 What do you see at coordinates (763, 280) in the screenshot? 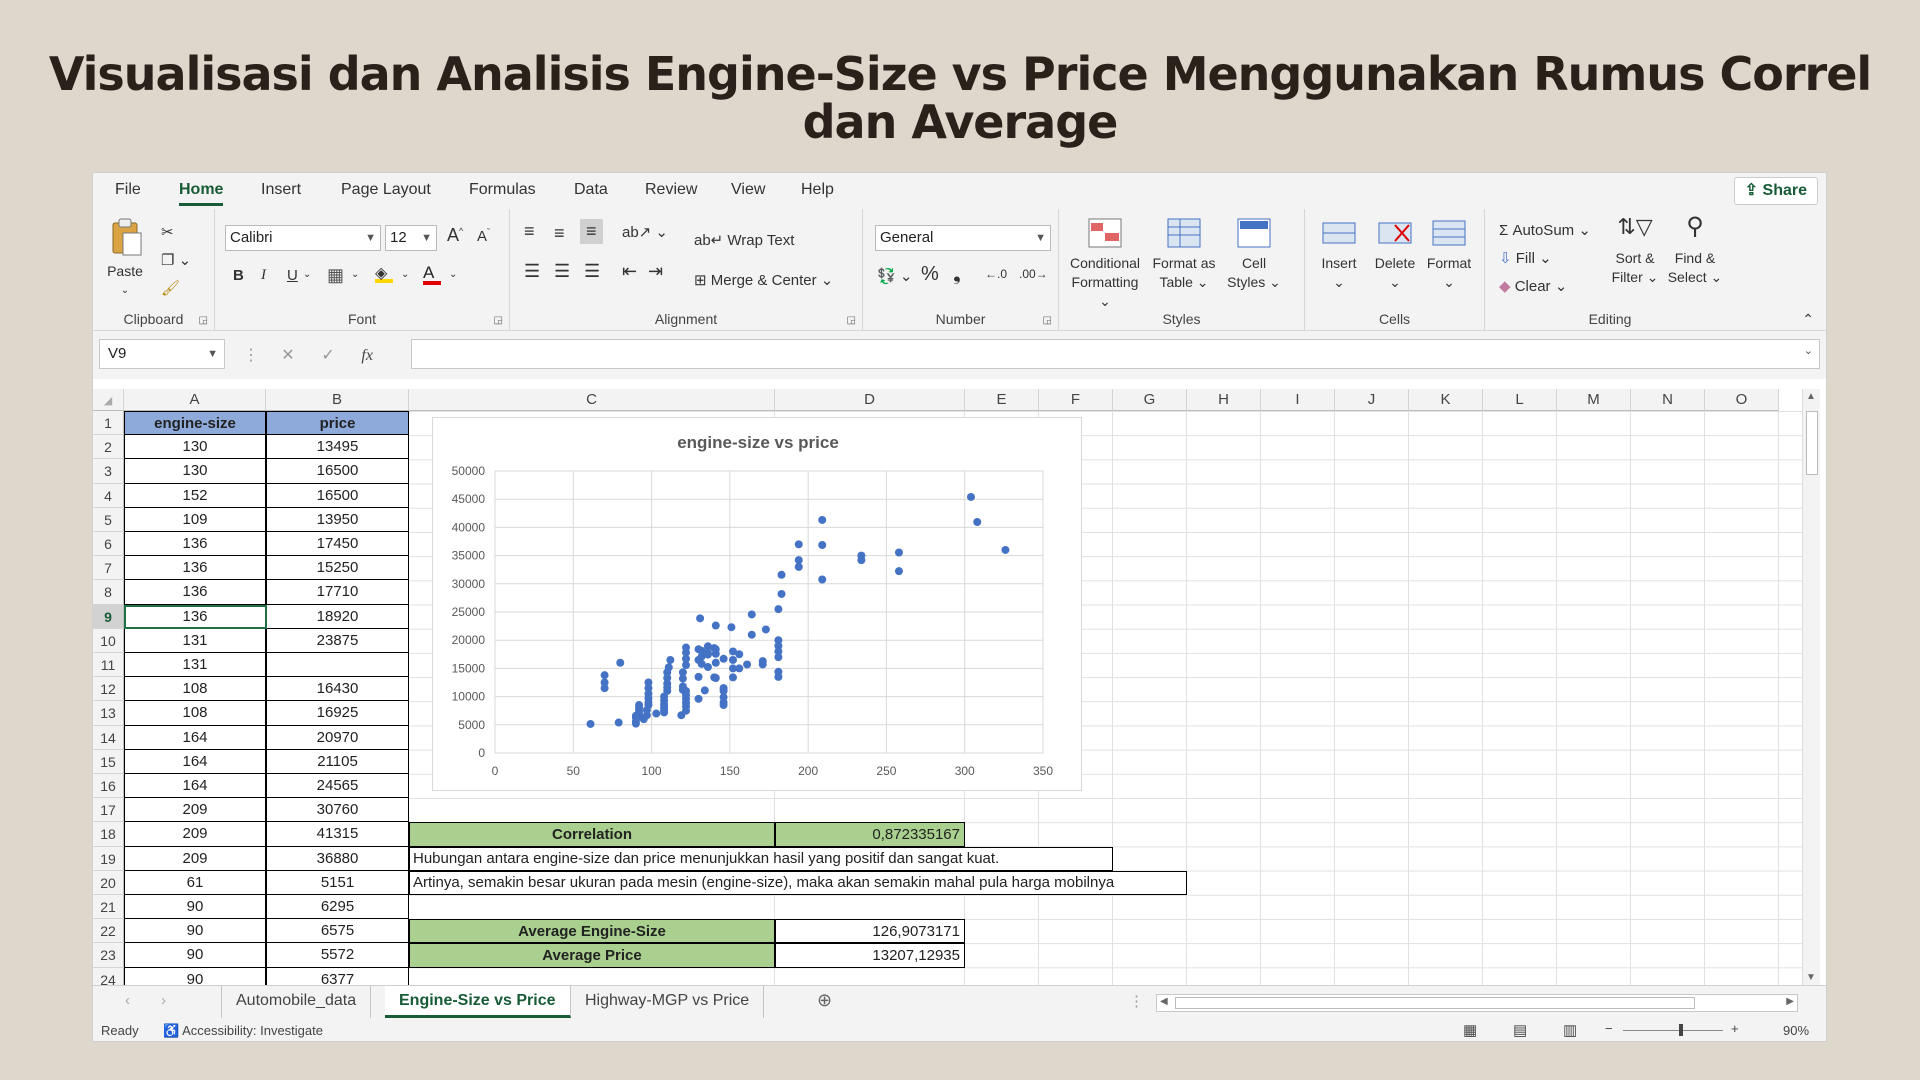
I see `merge-center-button: ⊞ Merge & Center ⌄` at bounding box center [763, 280].